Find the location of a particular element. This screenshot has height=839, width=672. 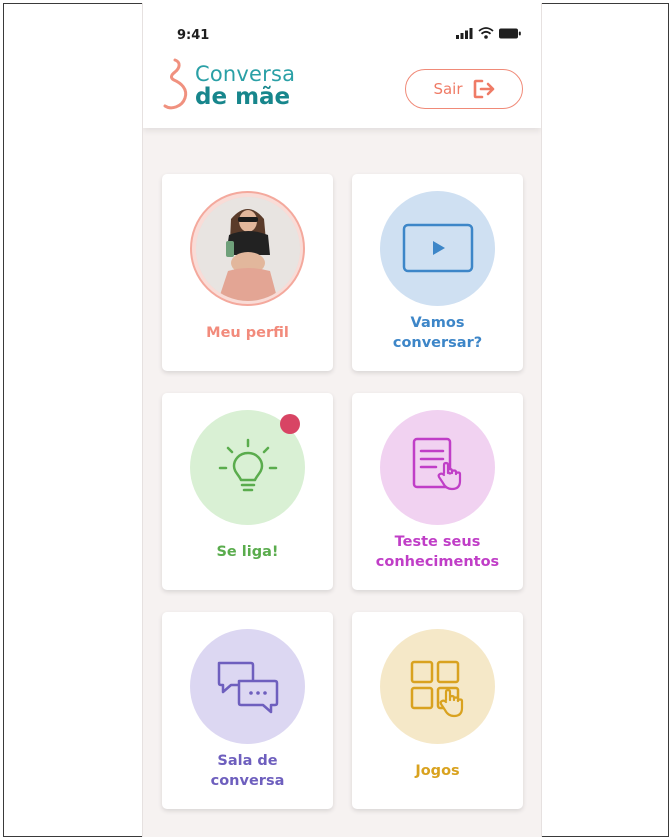

chat-circle is located at coordinates (247, 686).